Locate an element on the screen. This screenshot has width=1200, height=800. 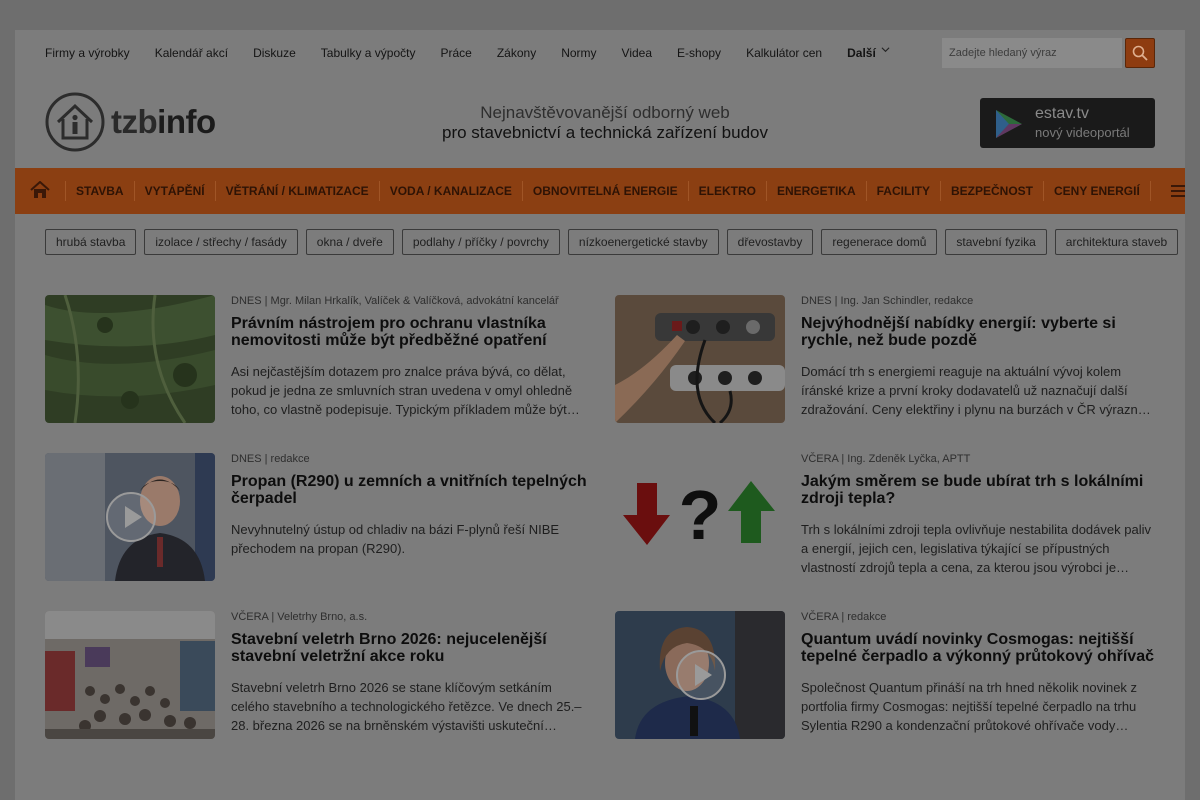
article-thumbnail-video-woman is located at coordinates (700, 675).